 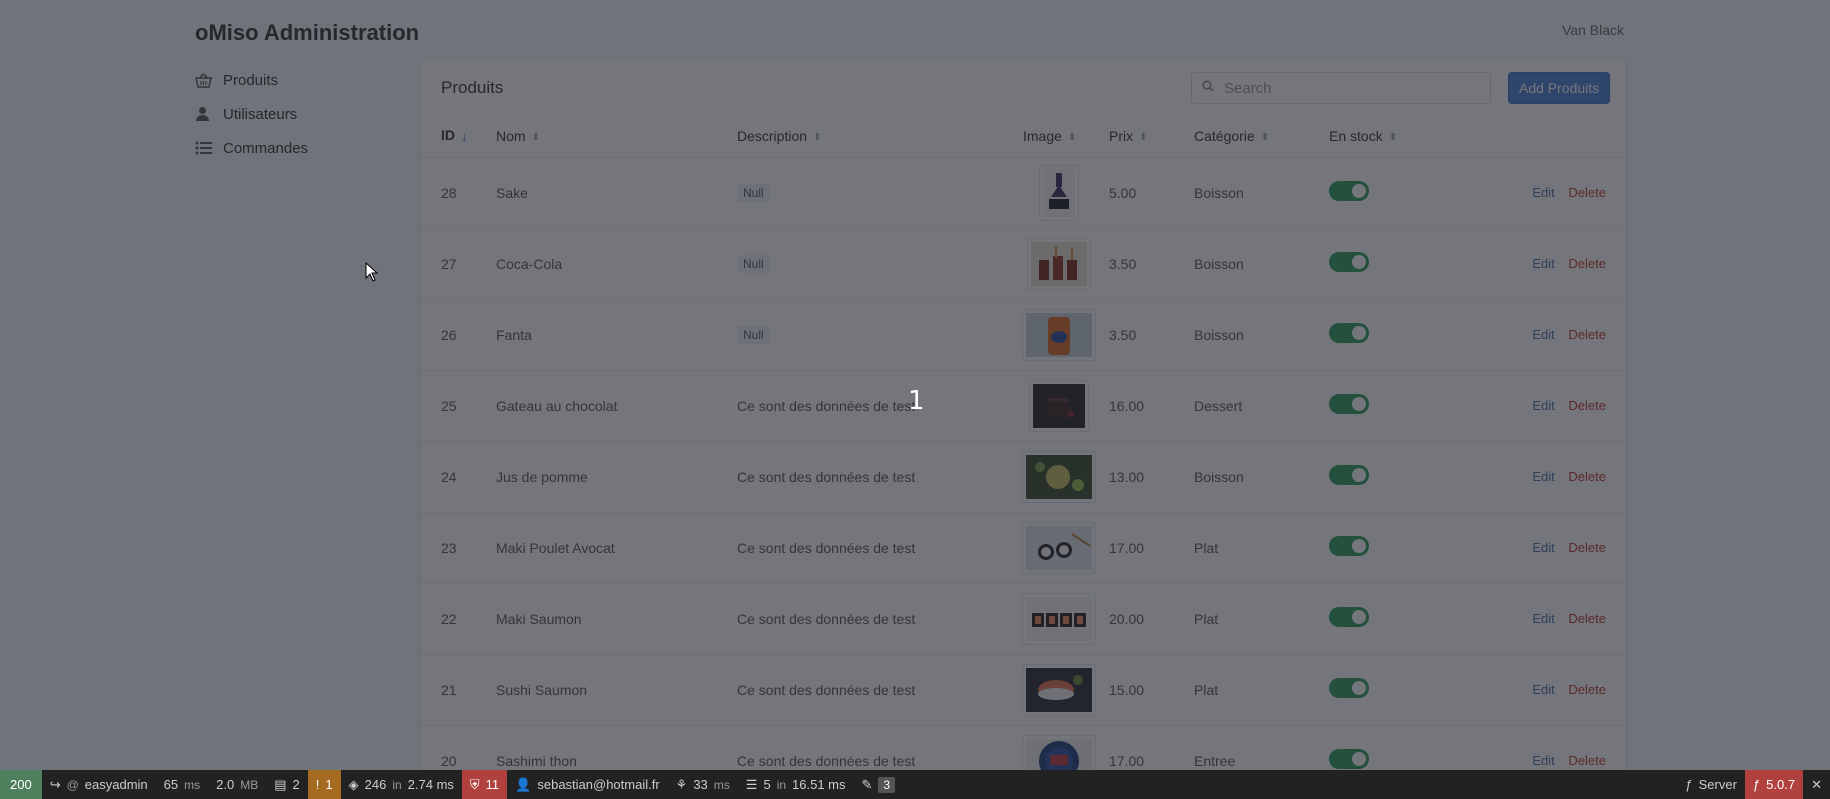 What do you see at coordinates (295, 148) in the screenshot?
I see `sidebar-item-commandes: Commandes` at bounding box center [295, 148].